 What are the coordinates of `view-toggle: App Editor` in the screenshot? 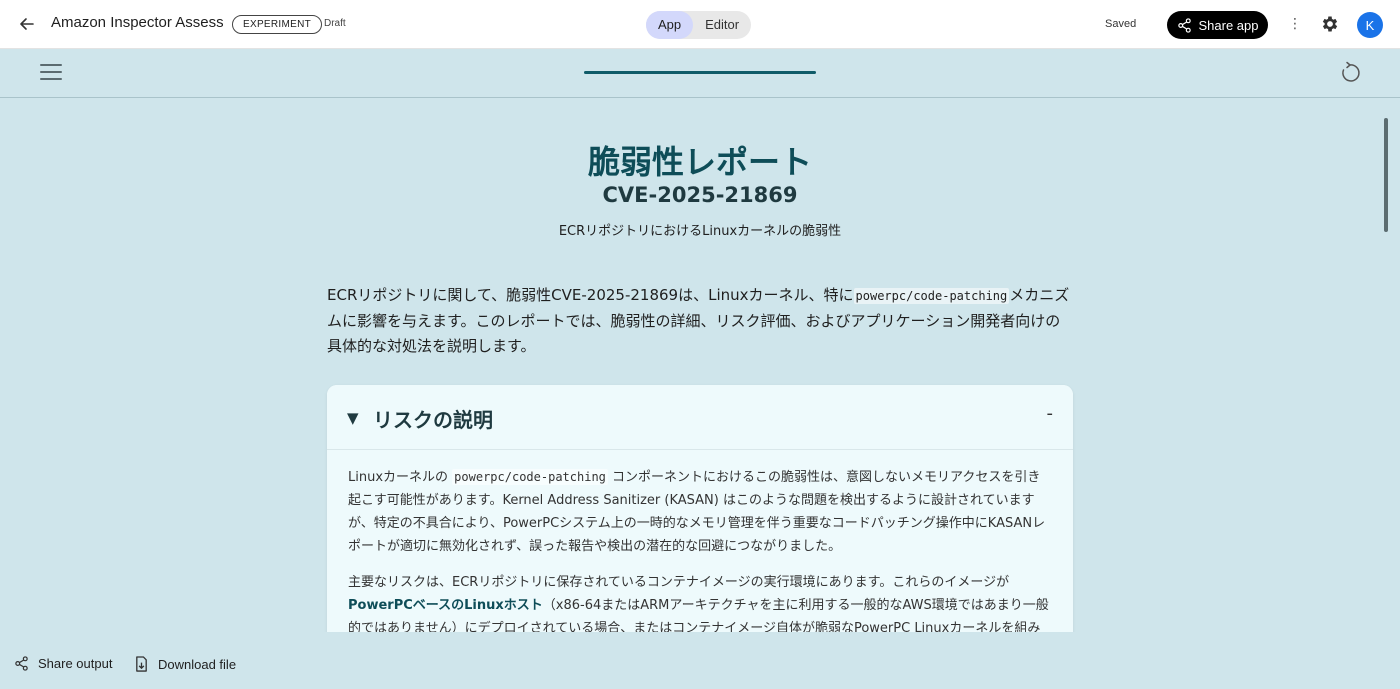 It's located at (699, 25).